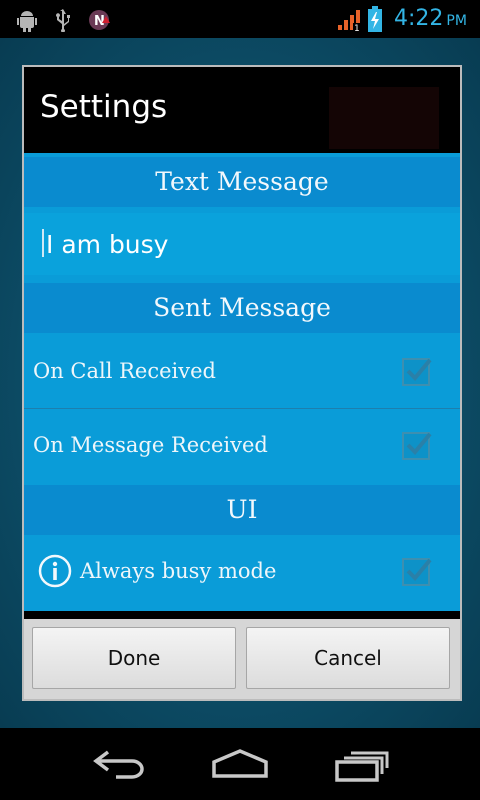 The height and width of the screenshot is (800, 480). Describe the element at coordinates (242, 109) in the screenshot. I see `dialog-title-bar: Settings` at that location.